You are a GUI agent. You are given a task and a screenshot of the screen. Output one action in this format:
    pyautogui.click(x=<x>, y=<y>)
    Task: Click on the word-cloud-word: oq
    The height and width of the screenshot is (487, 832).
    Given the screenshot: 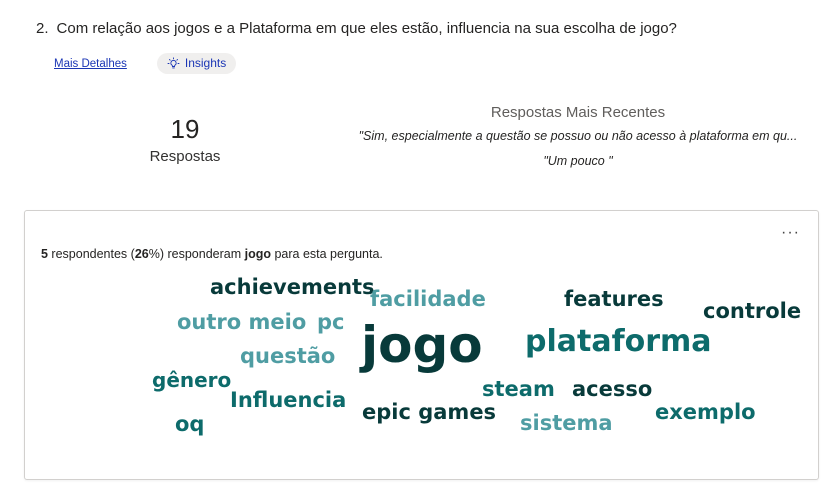 What is the action you would take?
    pyautogui.click(x=189, y=424)
    